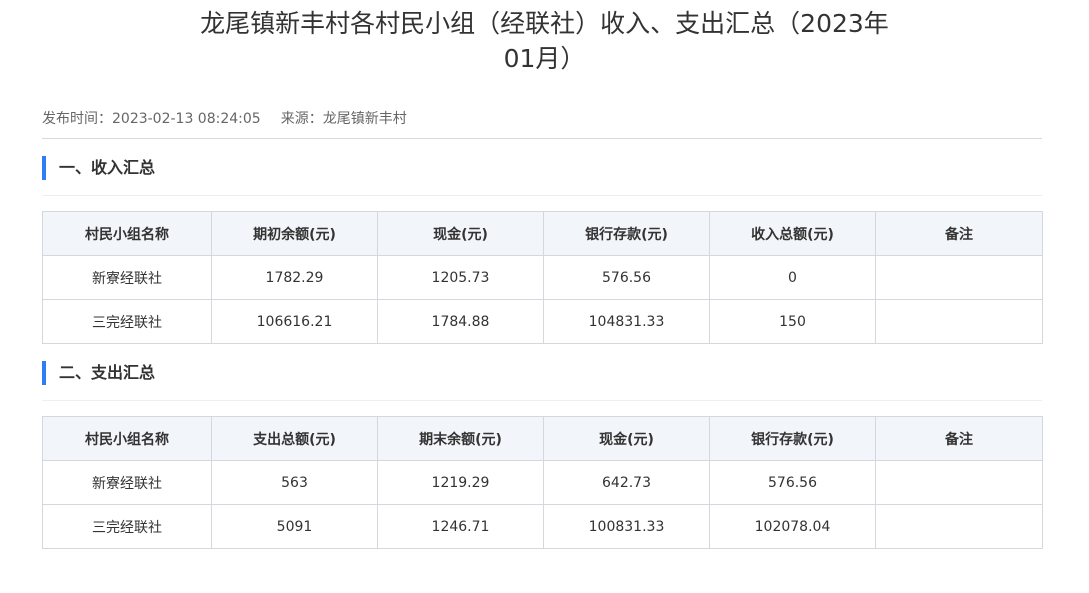  I want to click on column-header: 期初余额(元), so click(294, 233).